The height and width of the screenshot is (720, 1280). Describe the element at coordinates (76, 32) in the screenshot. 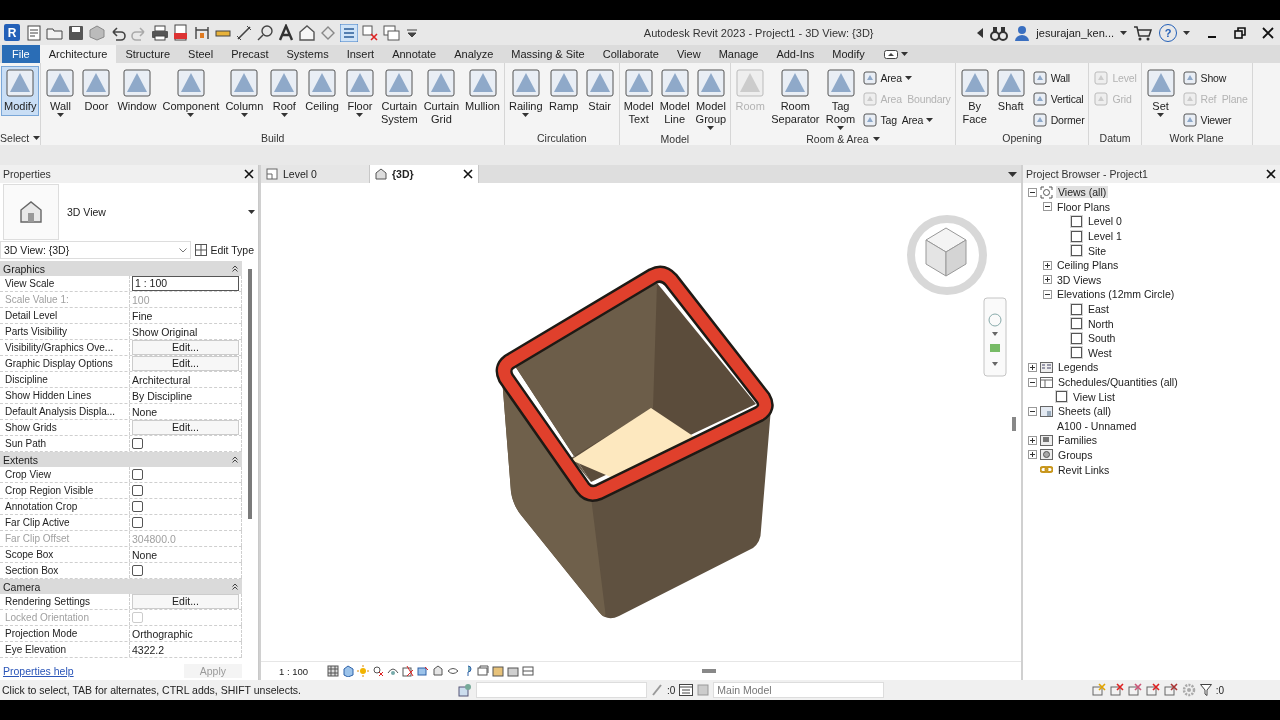

I see `save-icon` at that location.